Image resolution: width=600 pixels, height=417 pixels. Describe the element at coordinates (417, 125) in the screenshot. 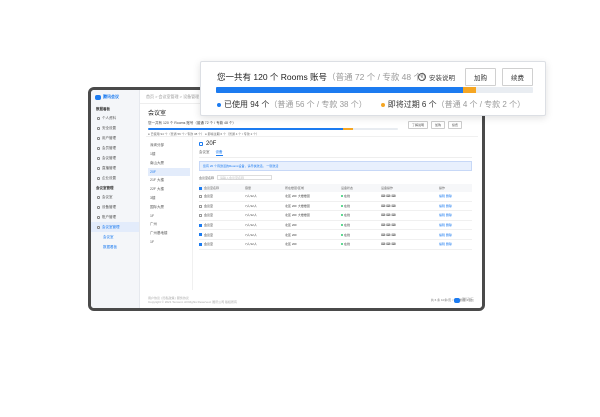

I see `info-link: 了解说明` at that location.